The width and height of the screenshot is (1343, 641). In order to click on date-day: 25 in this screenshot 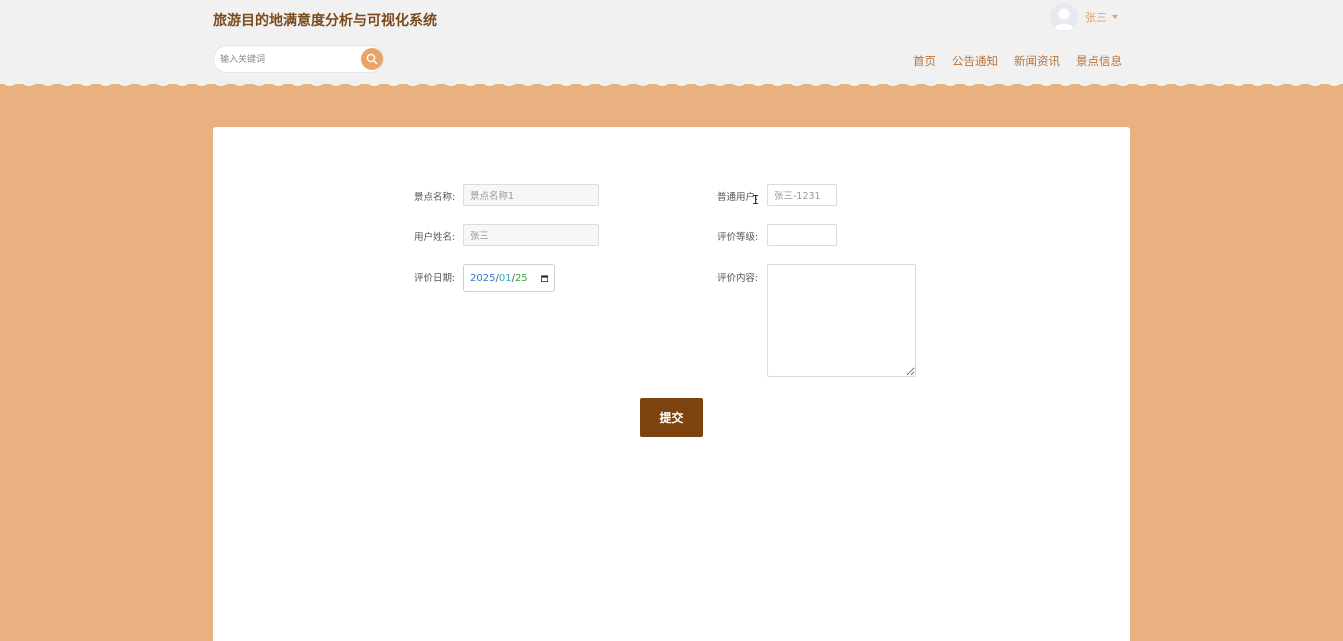, I will do `click(521, 278)`.